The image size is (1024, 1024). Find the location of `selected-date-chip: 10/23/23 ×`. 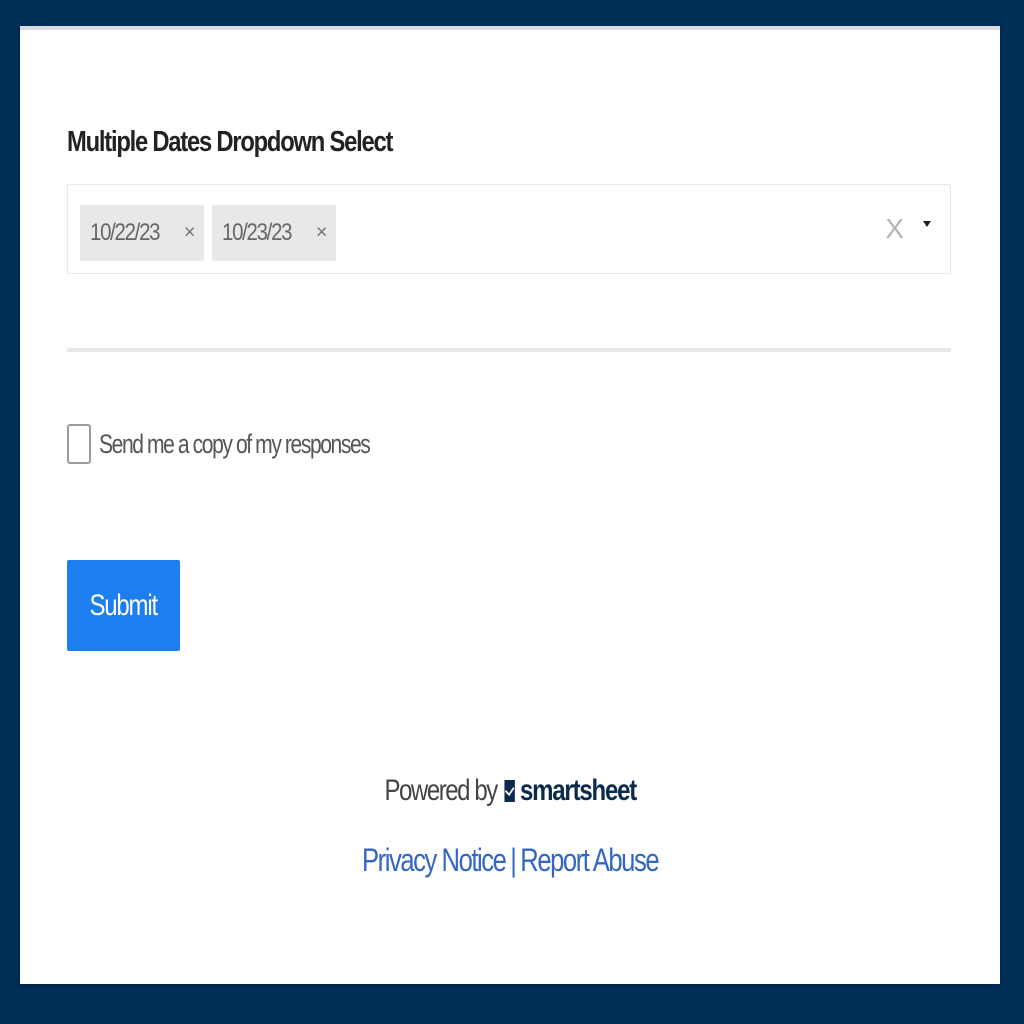

selected-date-chip: 10/23/23 × is located at coordinates (274, 233).